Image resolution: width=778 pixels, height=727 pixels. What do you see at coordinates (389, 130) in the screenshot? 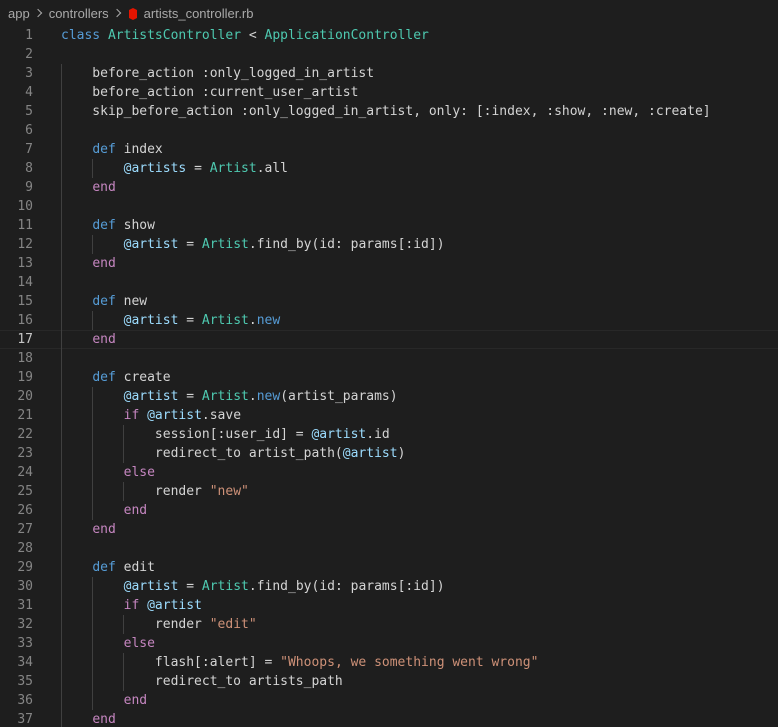
I see `code-line: 6` at bounding box center [389, 130].